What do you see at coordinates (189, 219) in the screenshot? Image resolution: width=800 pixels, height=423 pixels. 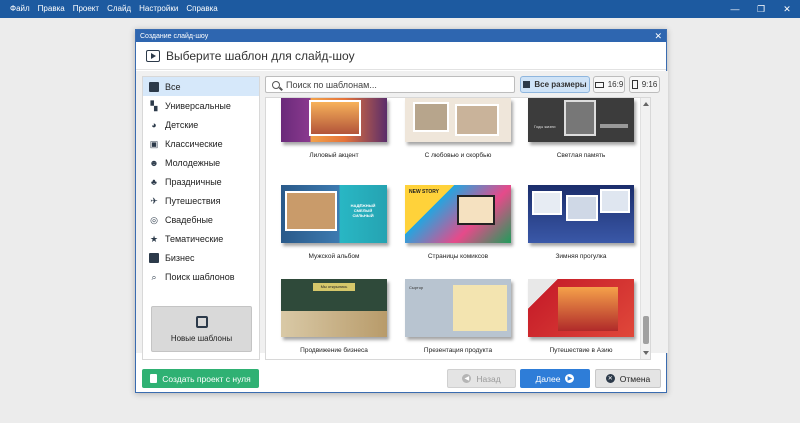 I see `category-label: Свадебные` at bounding box center [189, 219].